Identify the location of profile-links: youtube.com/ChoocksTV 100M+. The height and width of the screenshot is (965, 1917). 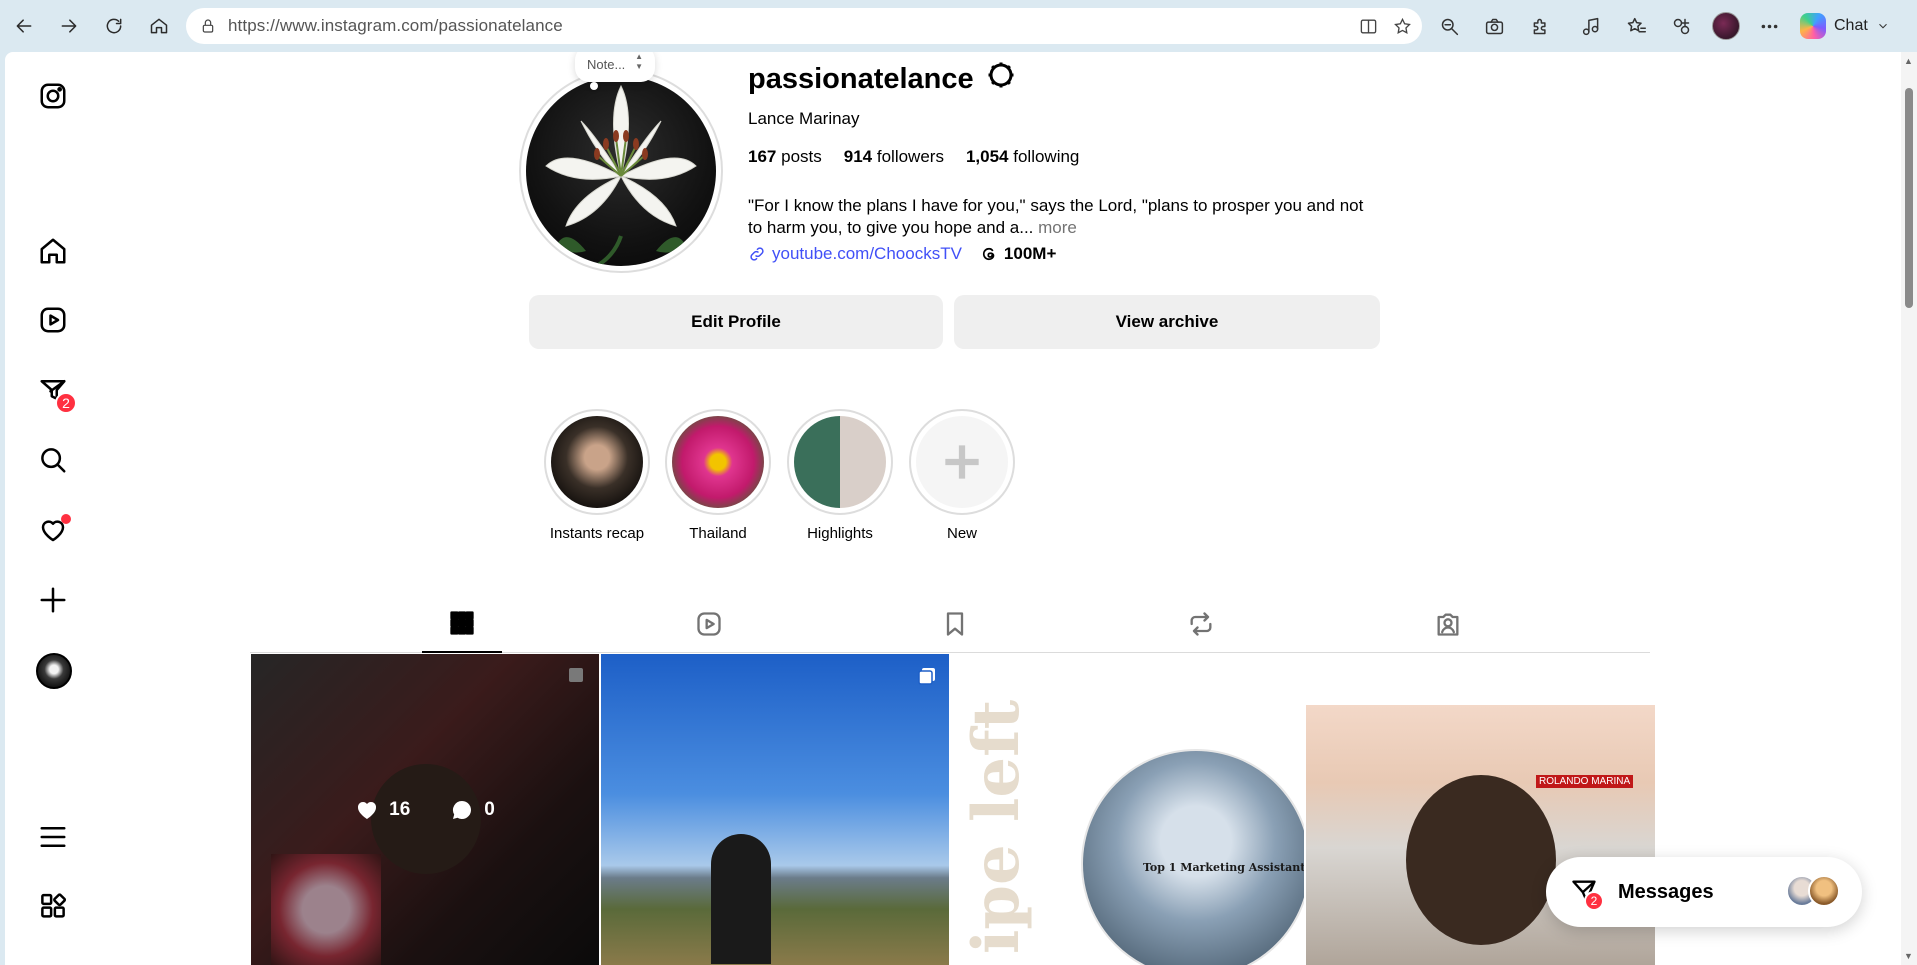
(902, 254).